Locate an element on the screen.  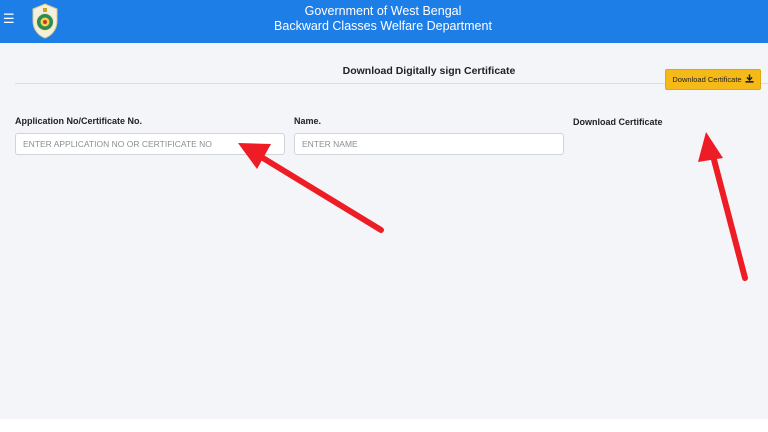
application-number-label: Application No/Certificate No. is located at coordinates (79, 121).